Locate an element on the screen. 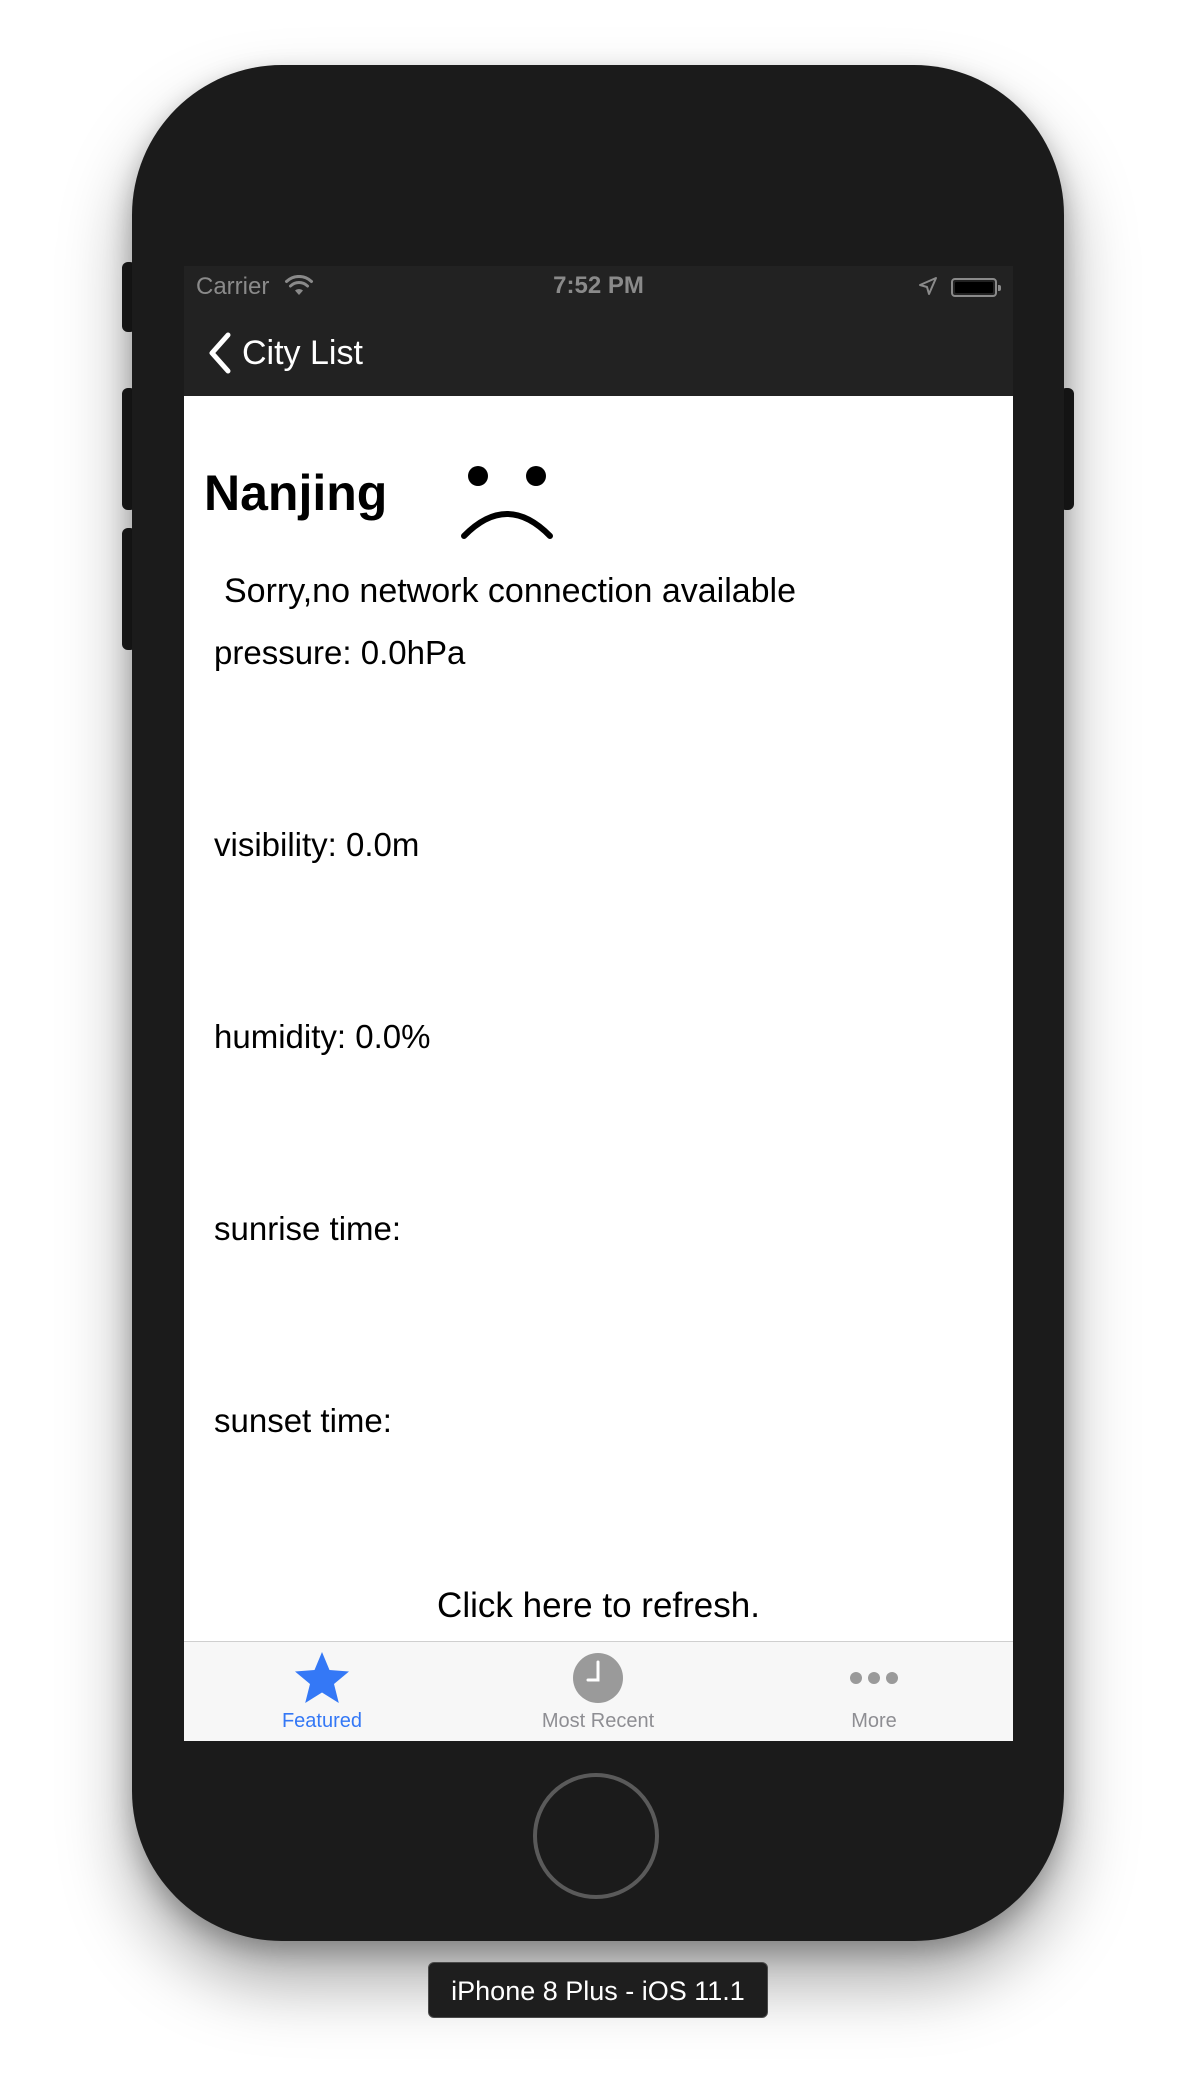 The width and height of the screenshot is (1196, 2100). chevron-left-icon is located at coordinates (220, 353).